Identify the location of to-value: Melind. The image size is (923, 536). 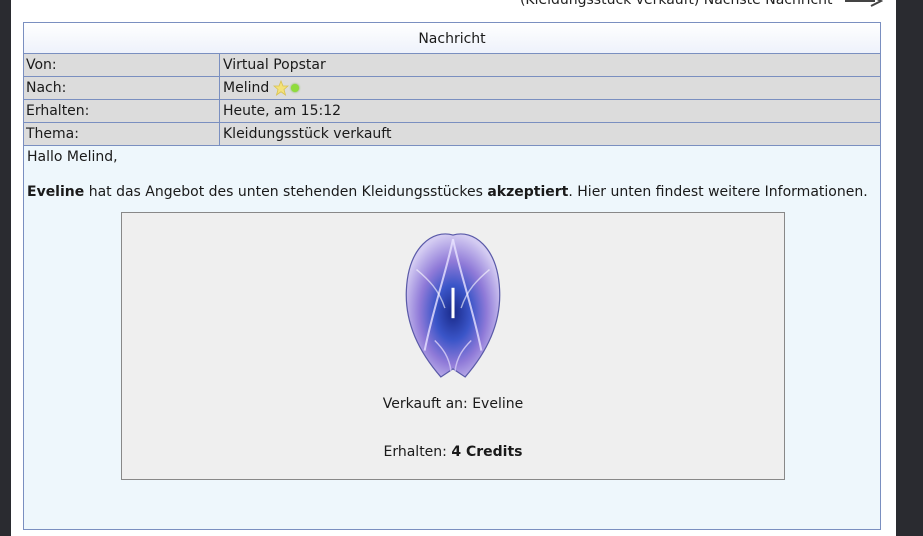
(246, 88).